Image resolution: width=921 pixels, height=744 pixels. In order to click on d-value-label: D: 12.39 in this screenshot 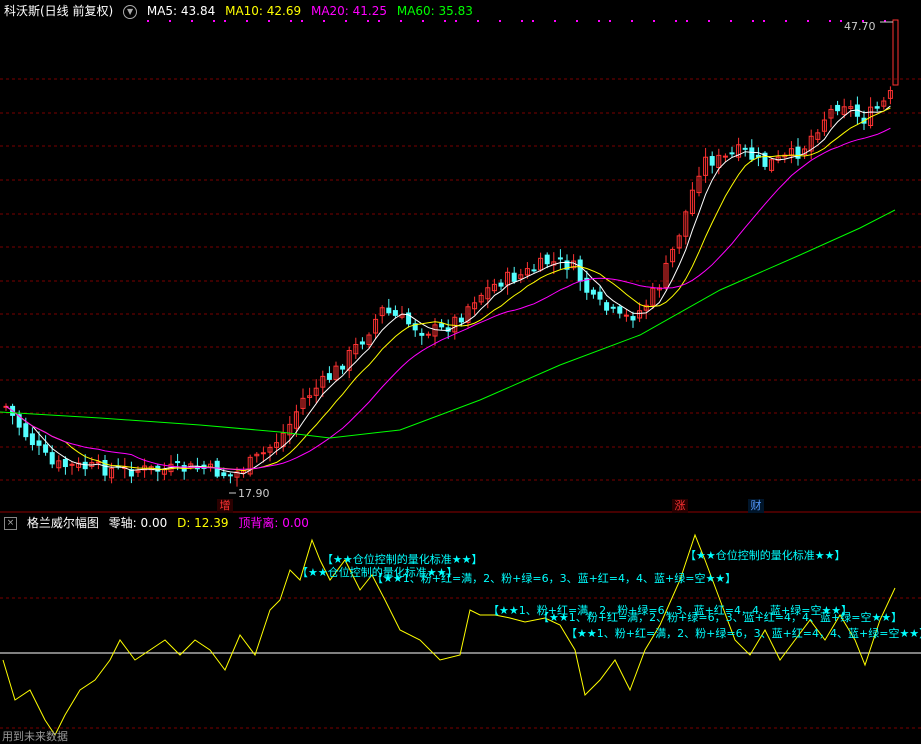, I will do `click(203, 523)`.